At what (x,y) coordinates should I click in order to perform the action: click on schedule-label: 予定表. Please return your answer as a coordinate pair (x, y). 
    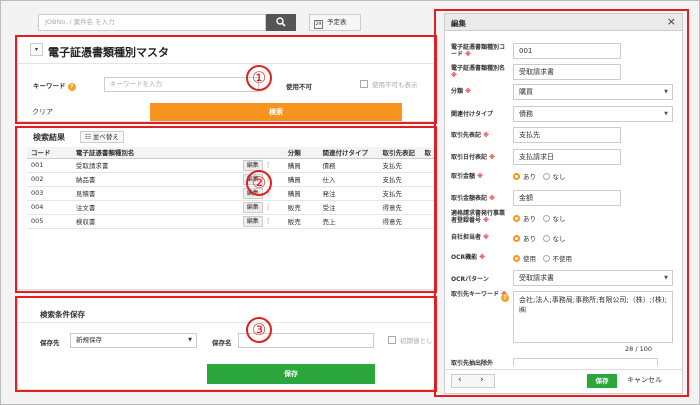
    Looking at the image, I should click on (337, 22).